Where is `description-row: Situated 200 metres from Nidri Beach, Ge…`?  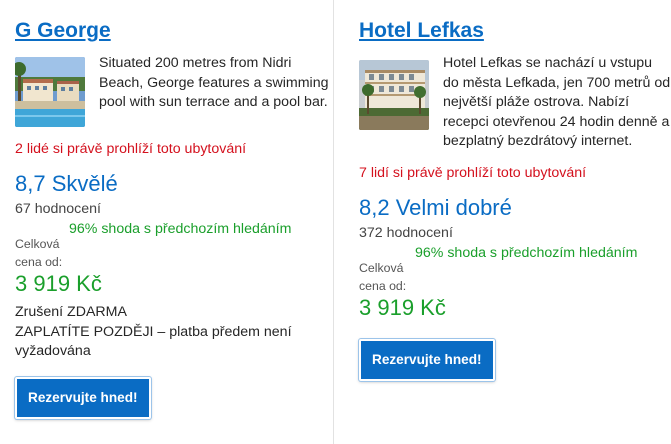
description-row: Situated 200 metres from Nidri Beach, Ge… is located at coordinates (174, 90).